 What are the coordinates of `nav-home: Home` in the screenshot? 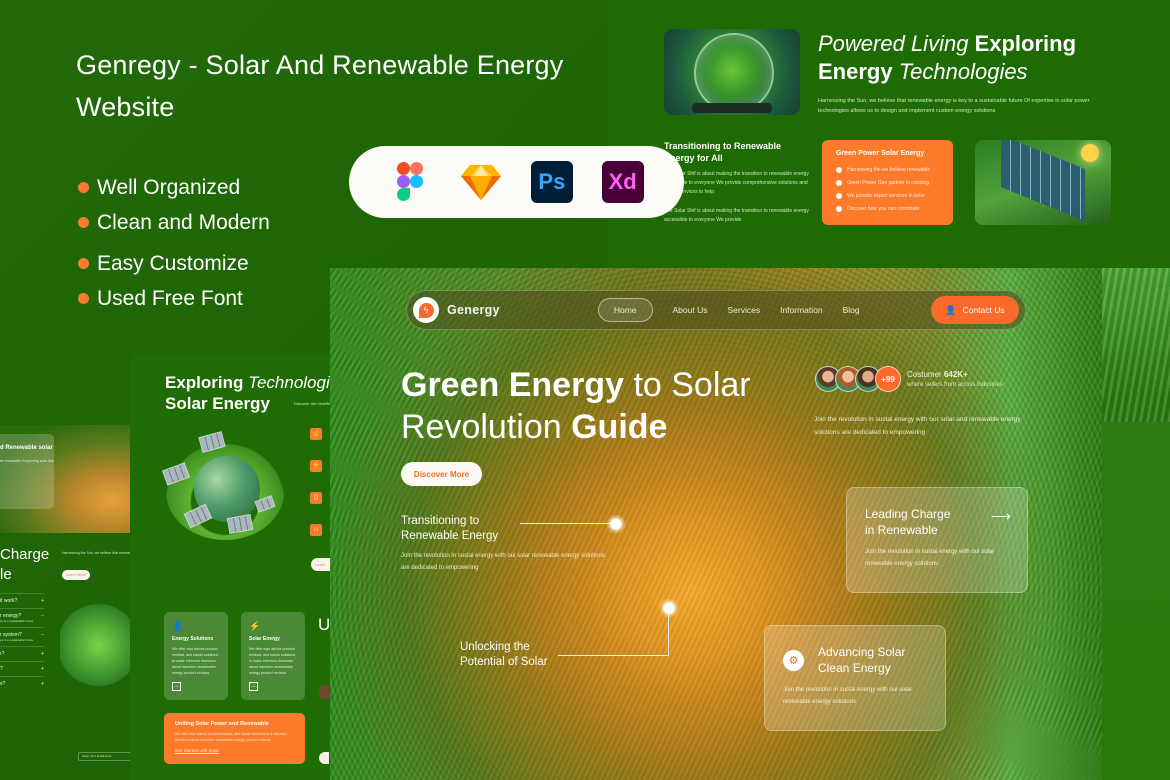 It's located at (625, 310).